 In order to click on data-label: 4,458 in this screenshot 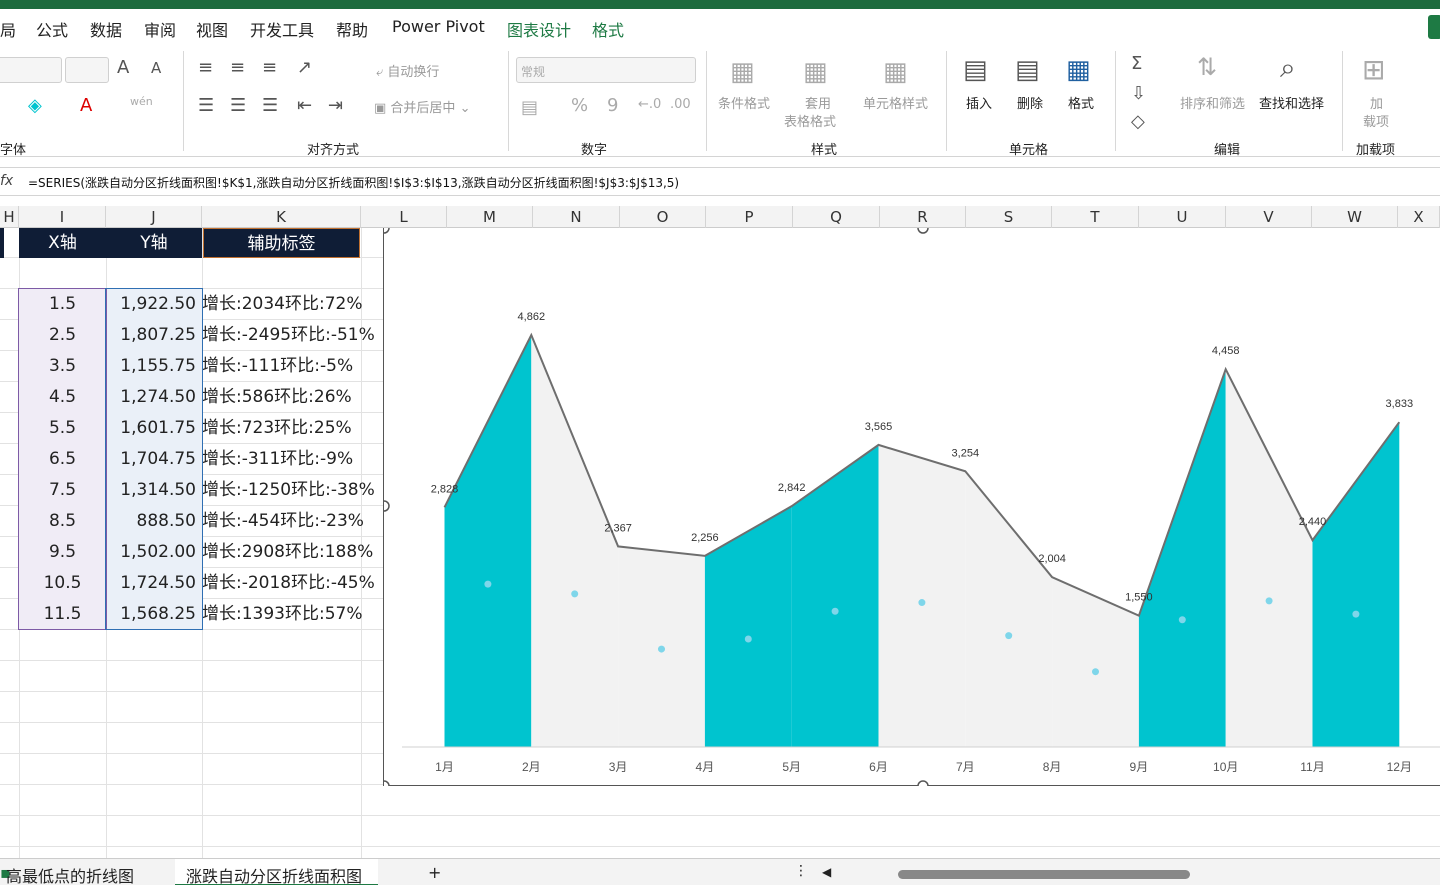, I will do `click(1226, 351)`.